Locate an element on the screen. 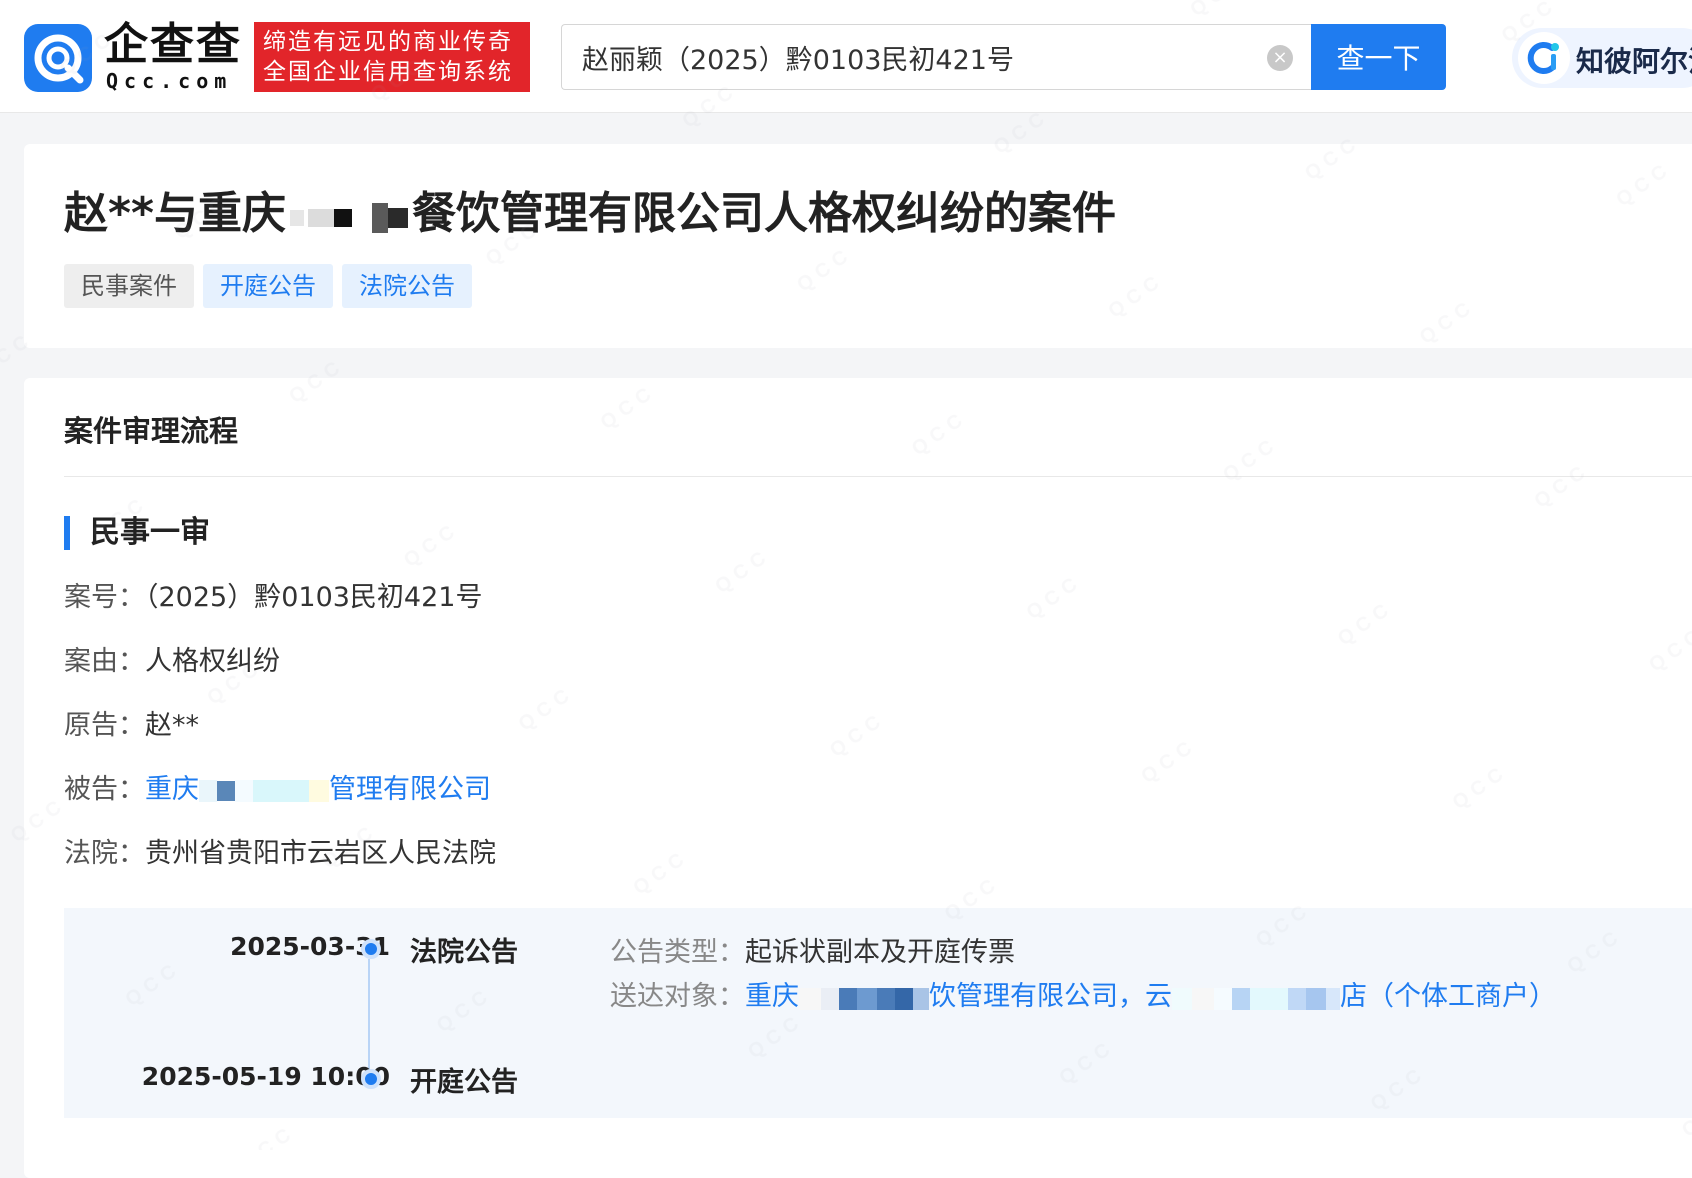  info-plaintiff: 原告：赵** is located at coordinates (131, 726).